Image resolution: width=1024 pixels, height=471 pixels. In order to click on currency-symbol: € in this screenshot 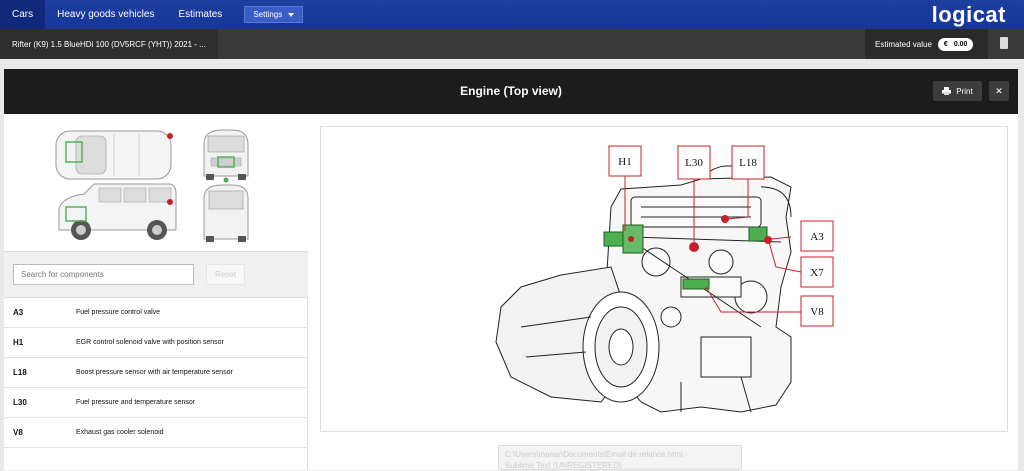, I will do `click(945, 44)`.